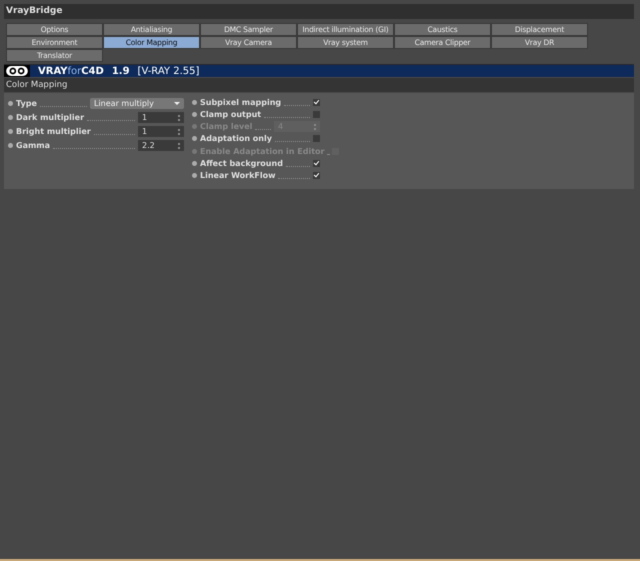 The image size is (640, 561). Describe the element at coordinates (319, 85) in the screenshot. I see `section-header: Color Mapping` at that location.